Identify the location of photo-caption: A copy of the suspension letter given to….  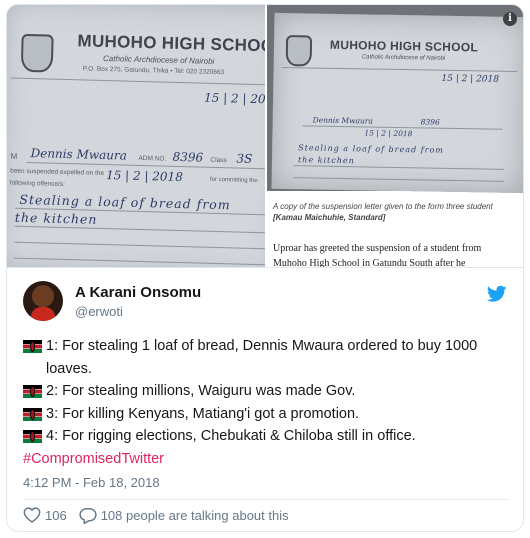
(395, 212).